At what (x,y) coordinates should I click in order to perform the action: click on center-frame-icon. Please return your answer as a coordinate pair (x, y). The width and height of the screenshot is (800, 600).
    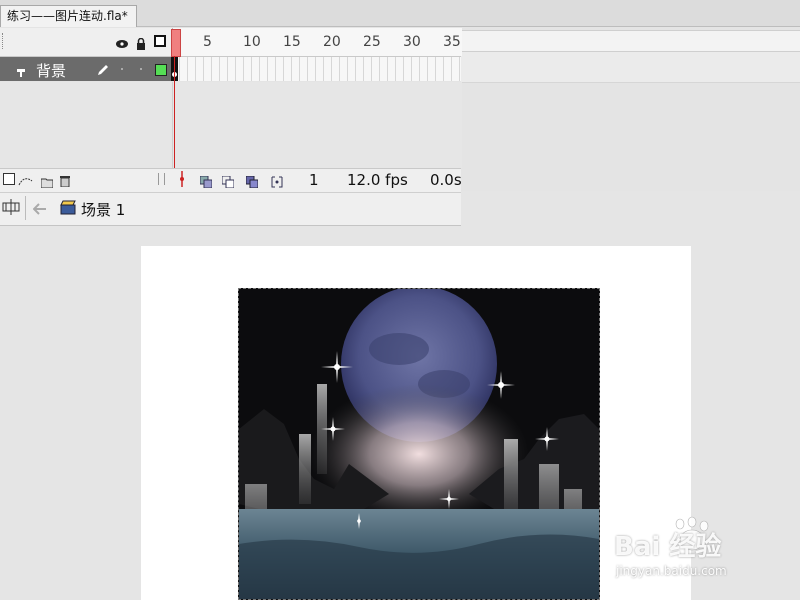
    Looking at the image, I should click on (182, 179).